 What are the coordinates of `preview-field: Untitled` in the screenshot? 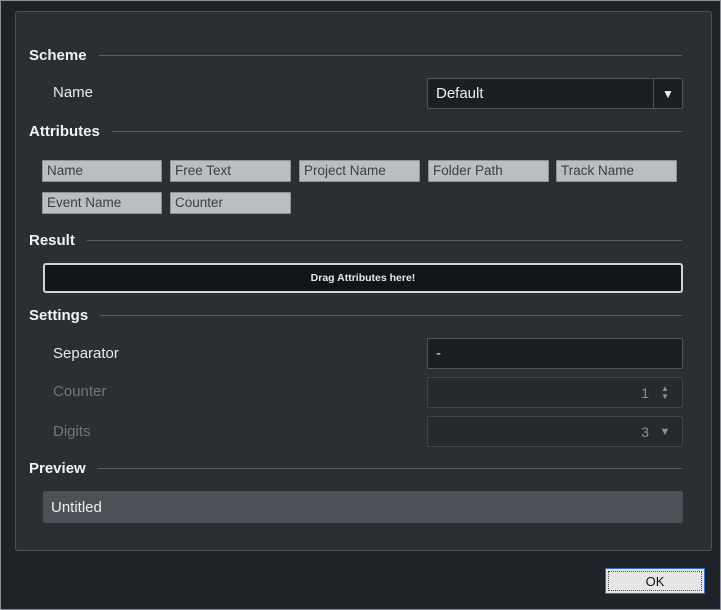 It's located at (363, 507).